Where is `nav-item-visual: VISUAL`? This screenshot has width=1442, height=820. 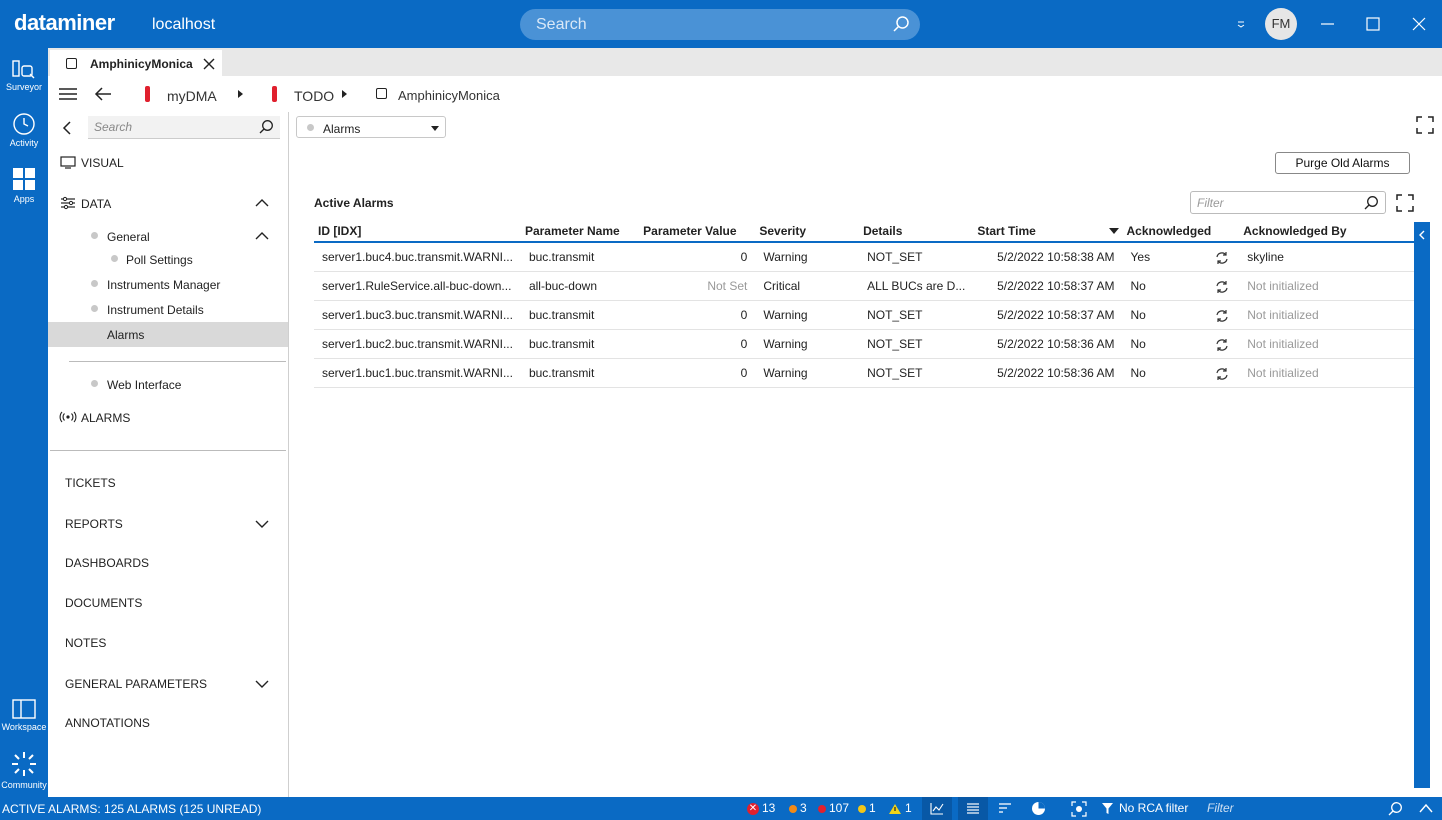
nav-item-visual: VISUAL is located at coordinates (102, 163).